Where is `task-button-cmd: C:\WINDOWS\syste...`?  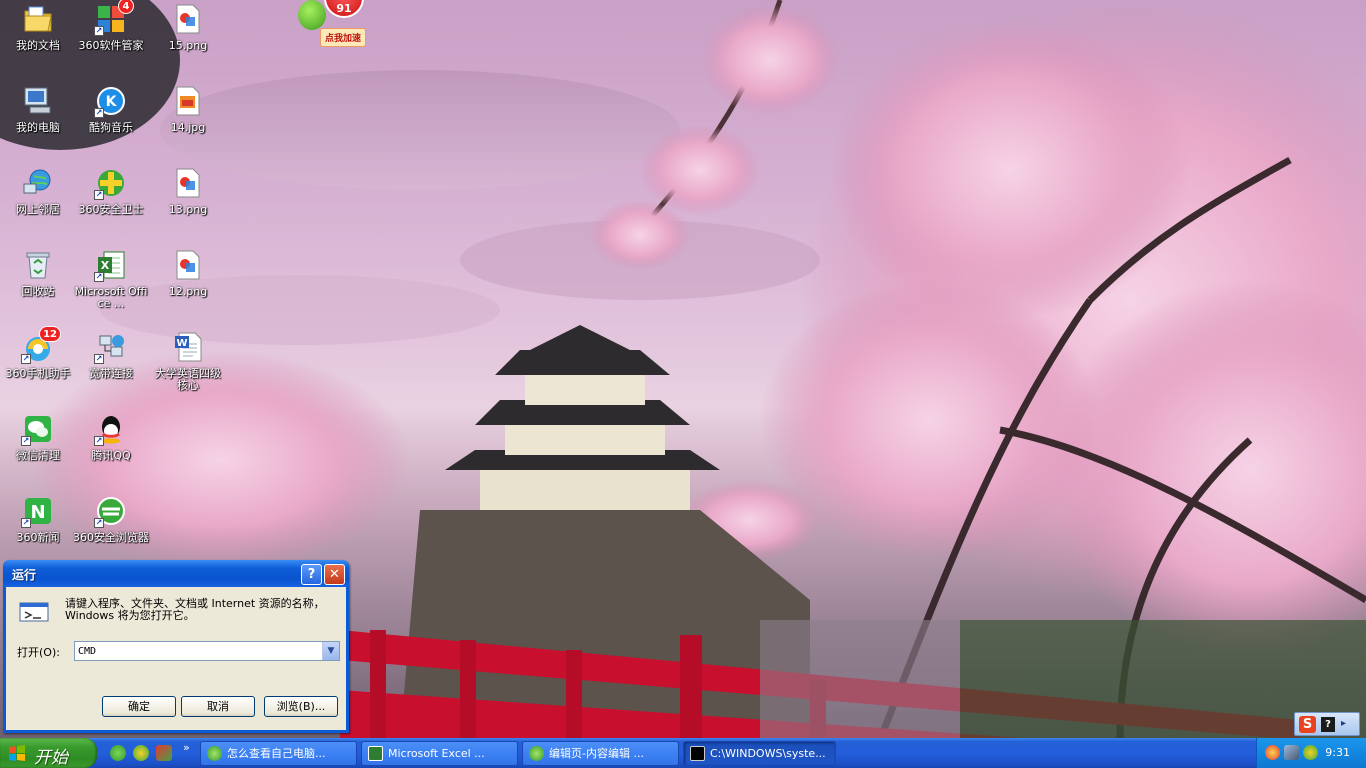
task-button-cmd: C:\WINDOWS\syste... is located at coordinates (759, 753).